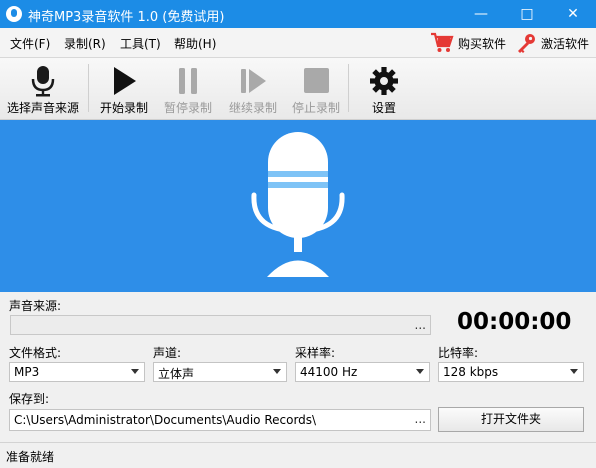  I want to click on microphone-icon, so click(43, 81).